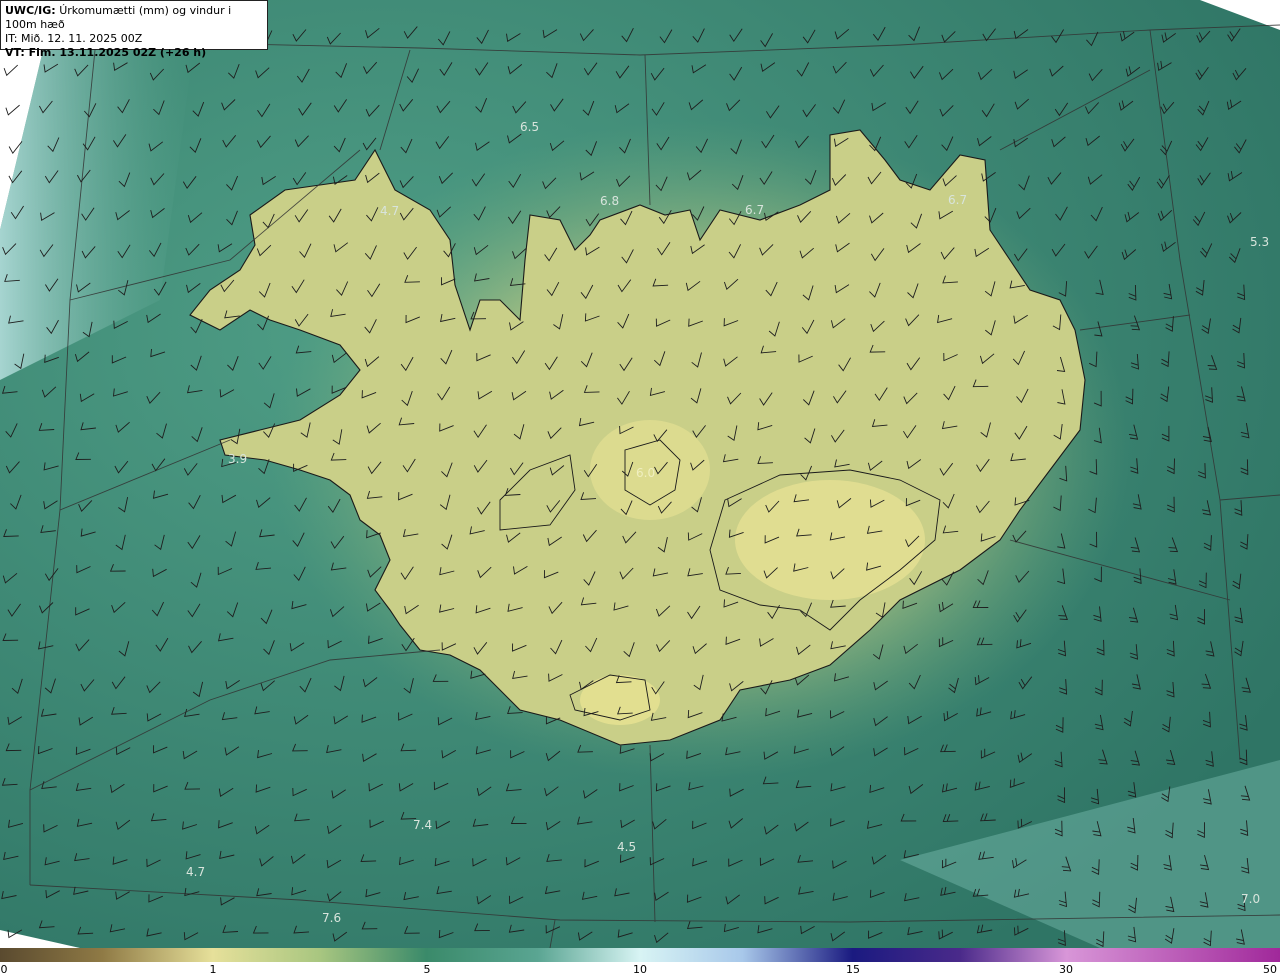 This screenshot has height=978, width=1280. I want to click on value-6-7-ne: 6.7, so click(957, 200).